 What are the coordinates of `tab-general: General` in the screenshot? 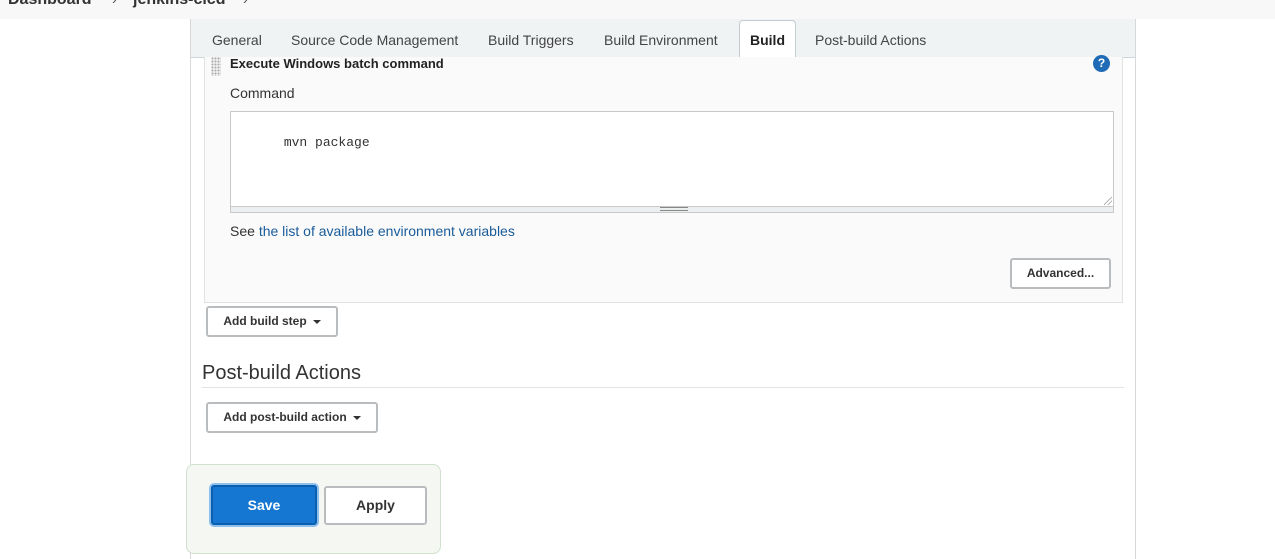 It's located at (237, 40).